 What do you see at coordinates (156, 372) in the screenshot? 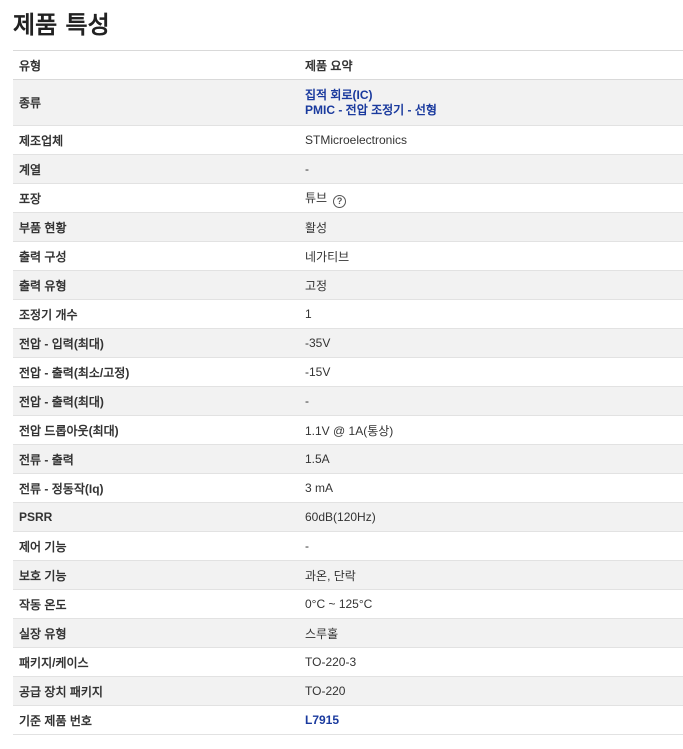
I see `attr-label: 전압 - 출력(최소/고정)` at bounding box center [156, 372].